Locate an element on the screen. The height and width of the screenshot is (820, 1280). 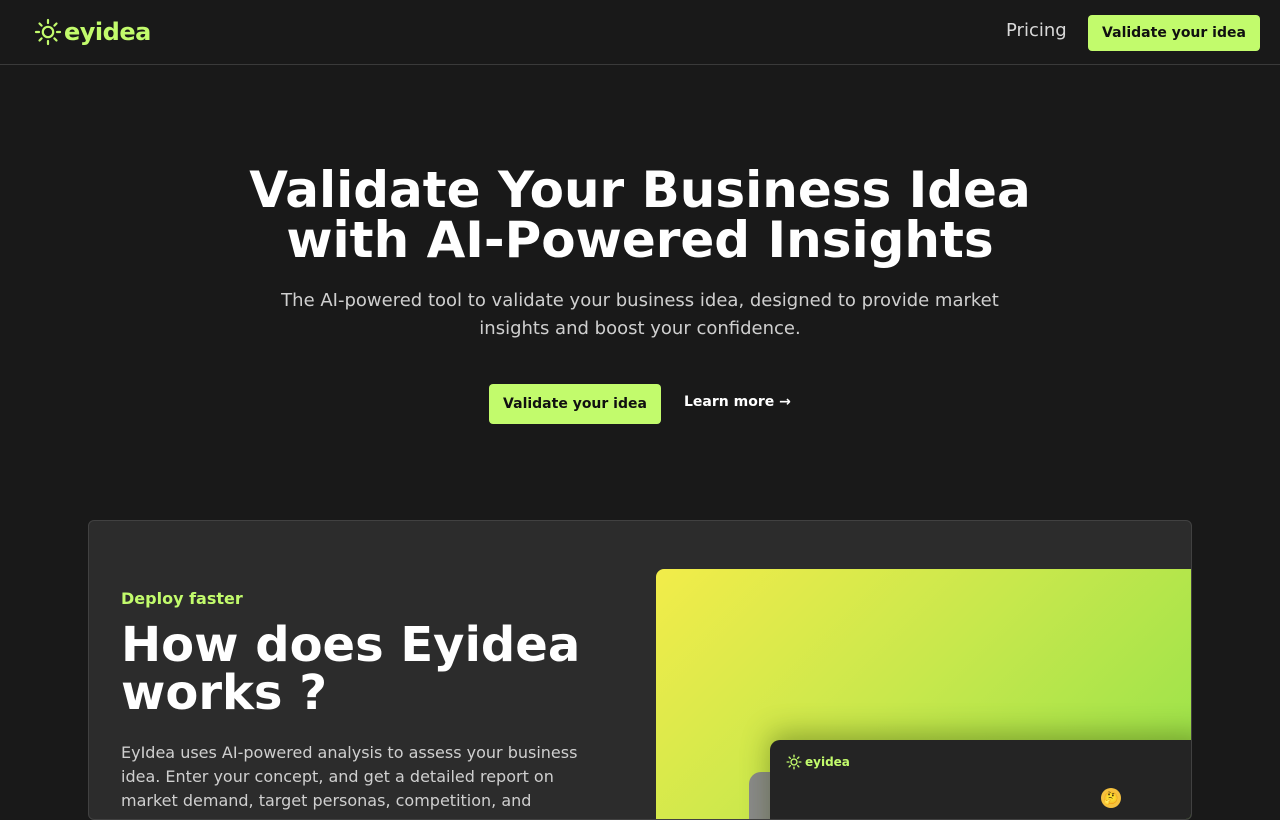
mockup-logo-text: eyidea is located at coordinates (827, 762).